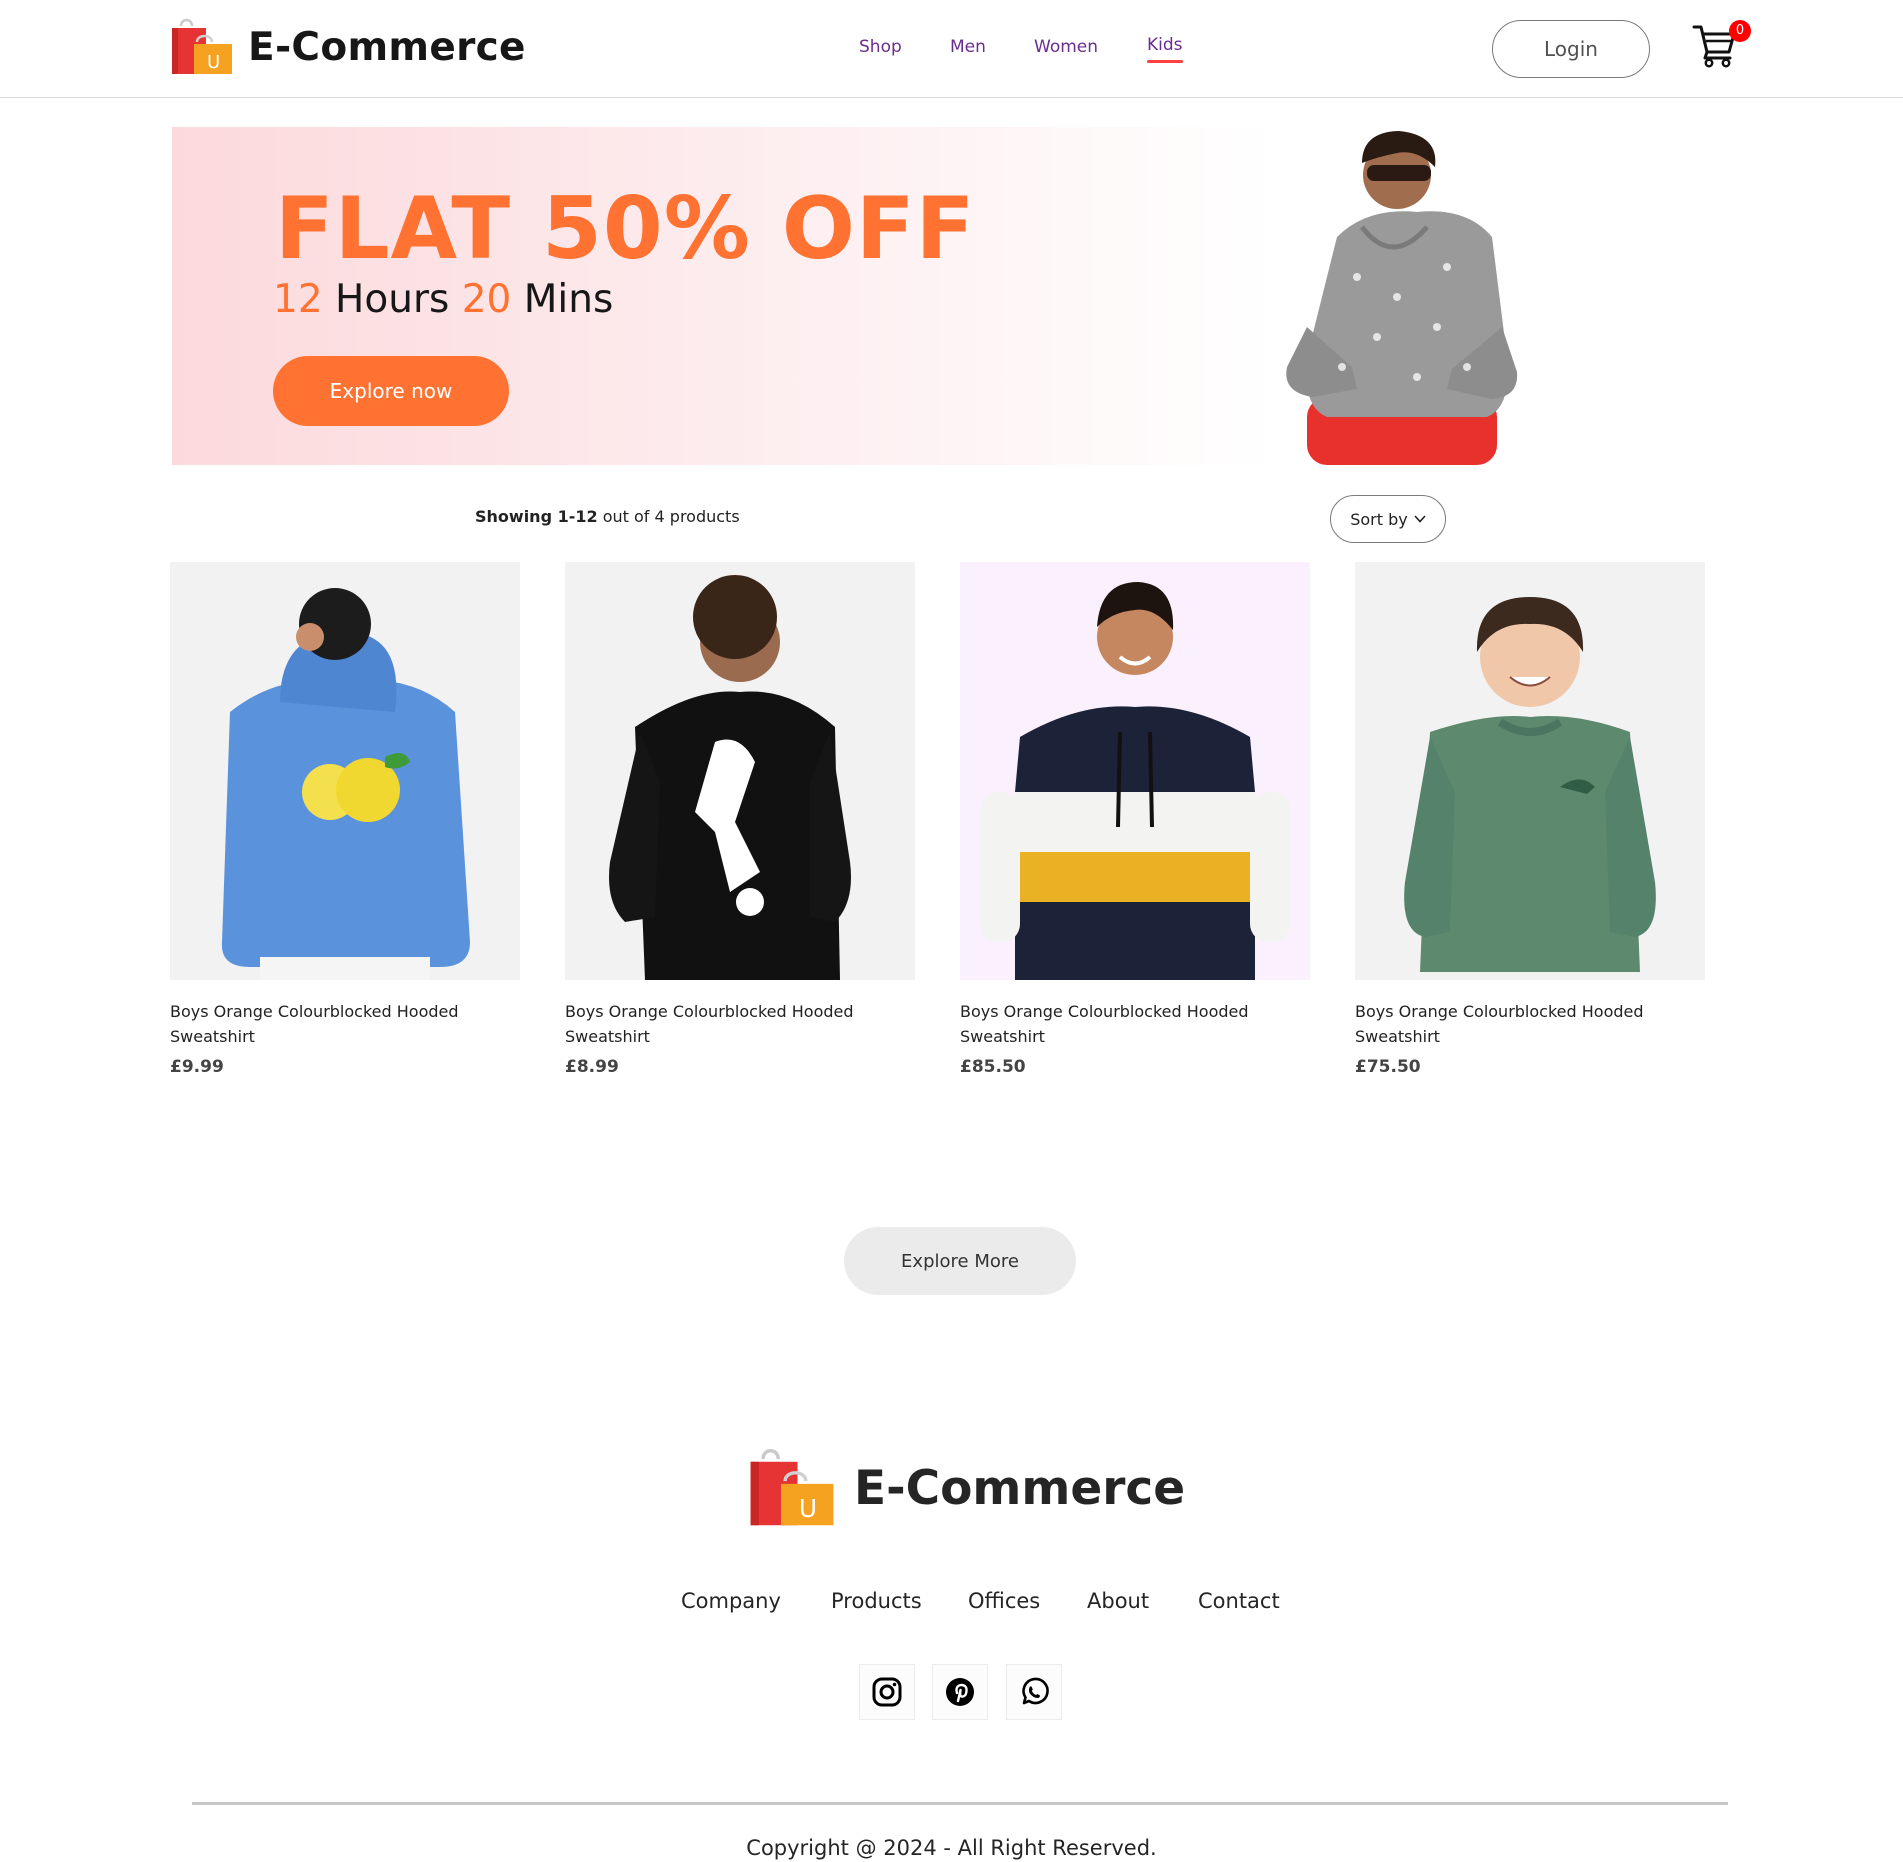  I want to click on login-button: Login, so click(1571, 49).